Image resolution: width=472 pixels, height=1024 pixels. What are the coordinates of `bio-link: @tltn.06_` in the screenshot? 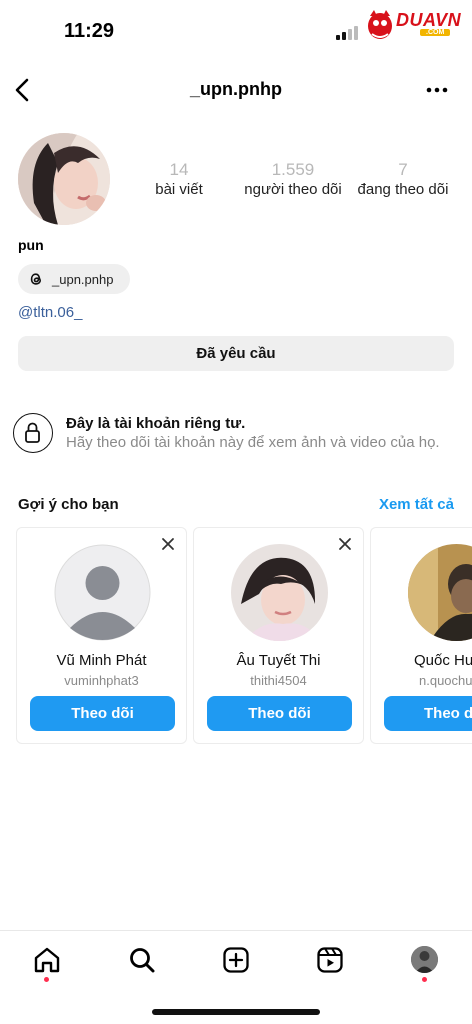 It's located at (50, 312).